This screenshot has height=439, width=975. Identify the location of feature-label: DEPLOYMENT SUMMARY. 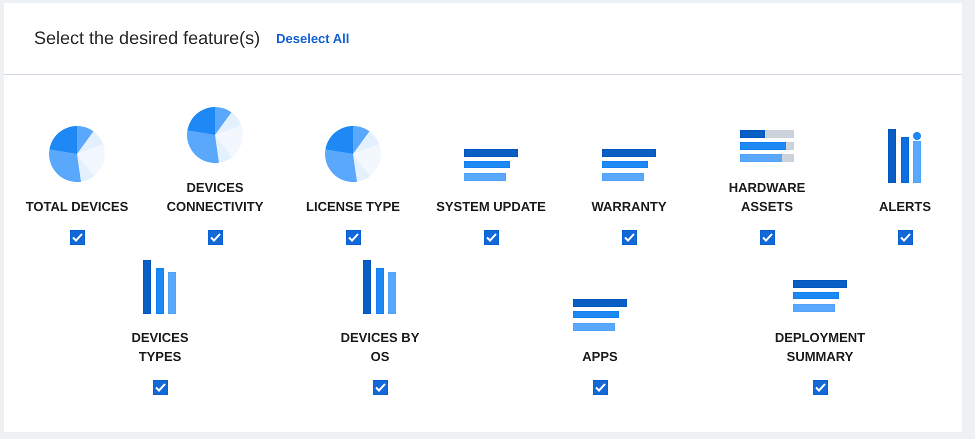
(820, 347).